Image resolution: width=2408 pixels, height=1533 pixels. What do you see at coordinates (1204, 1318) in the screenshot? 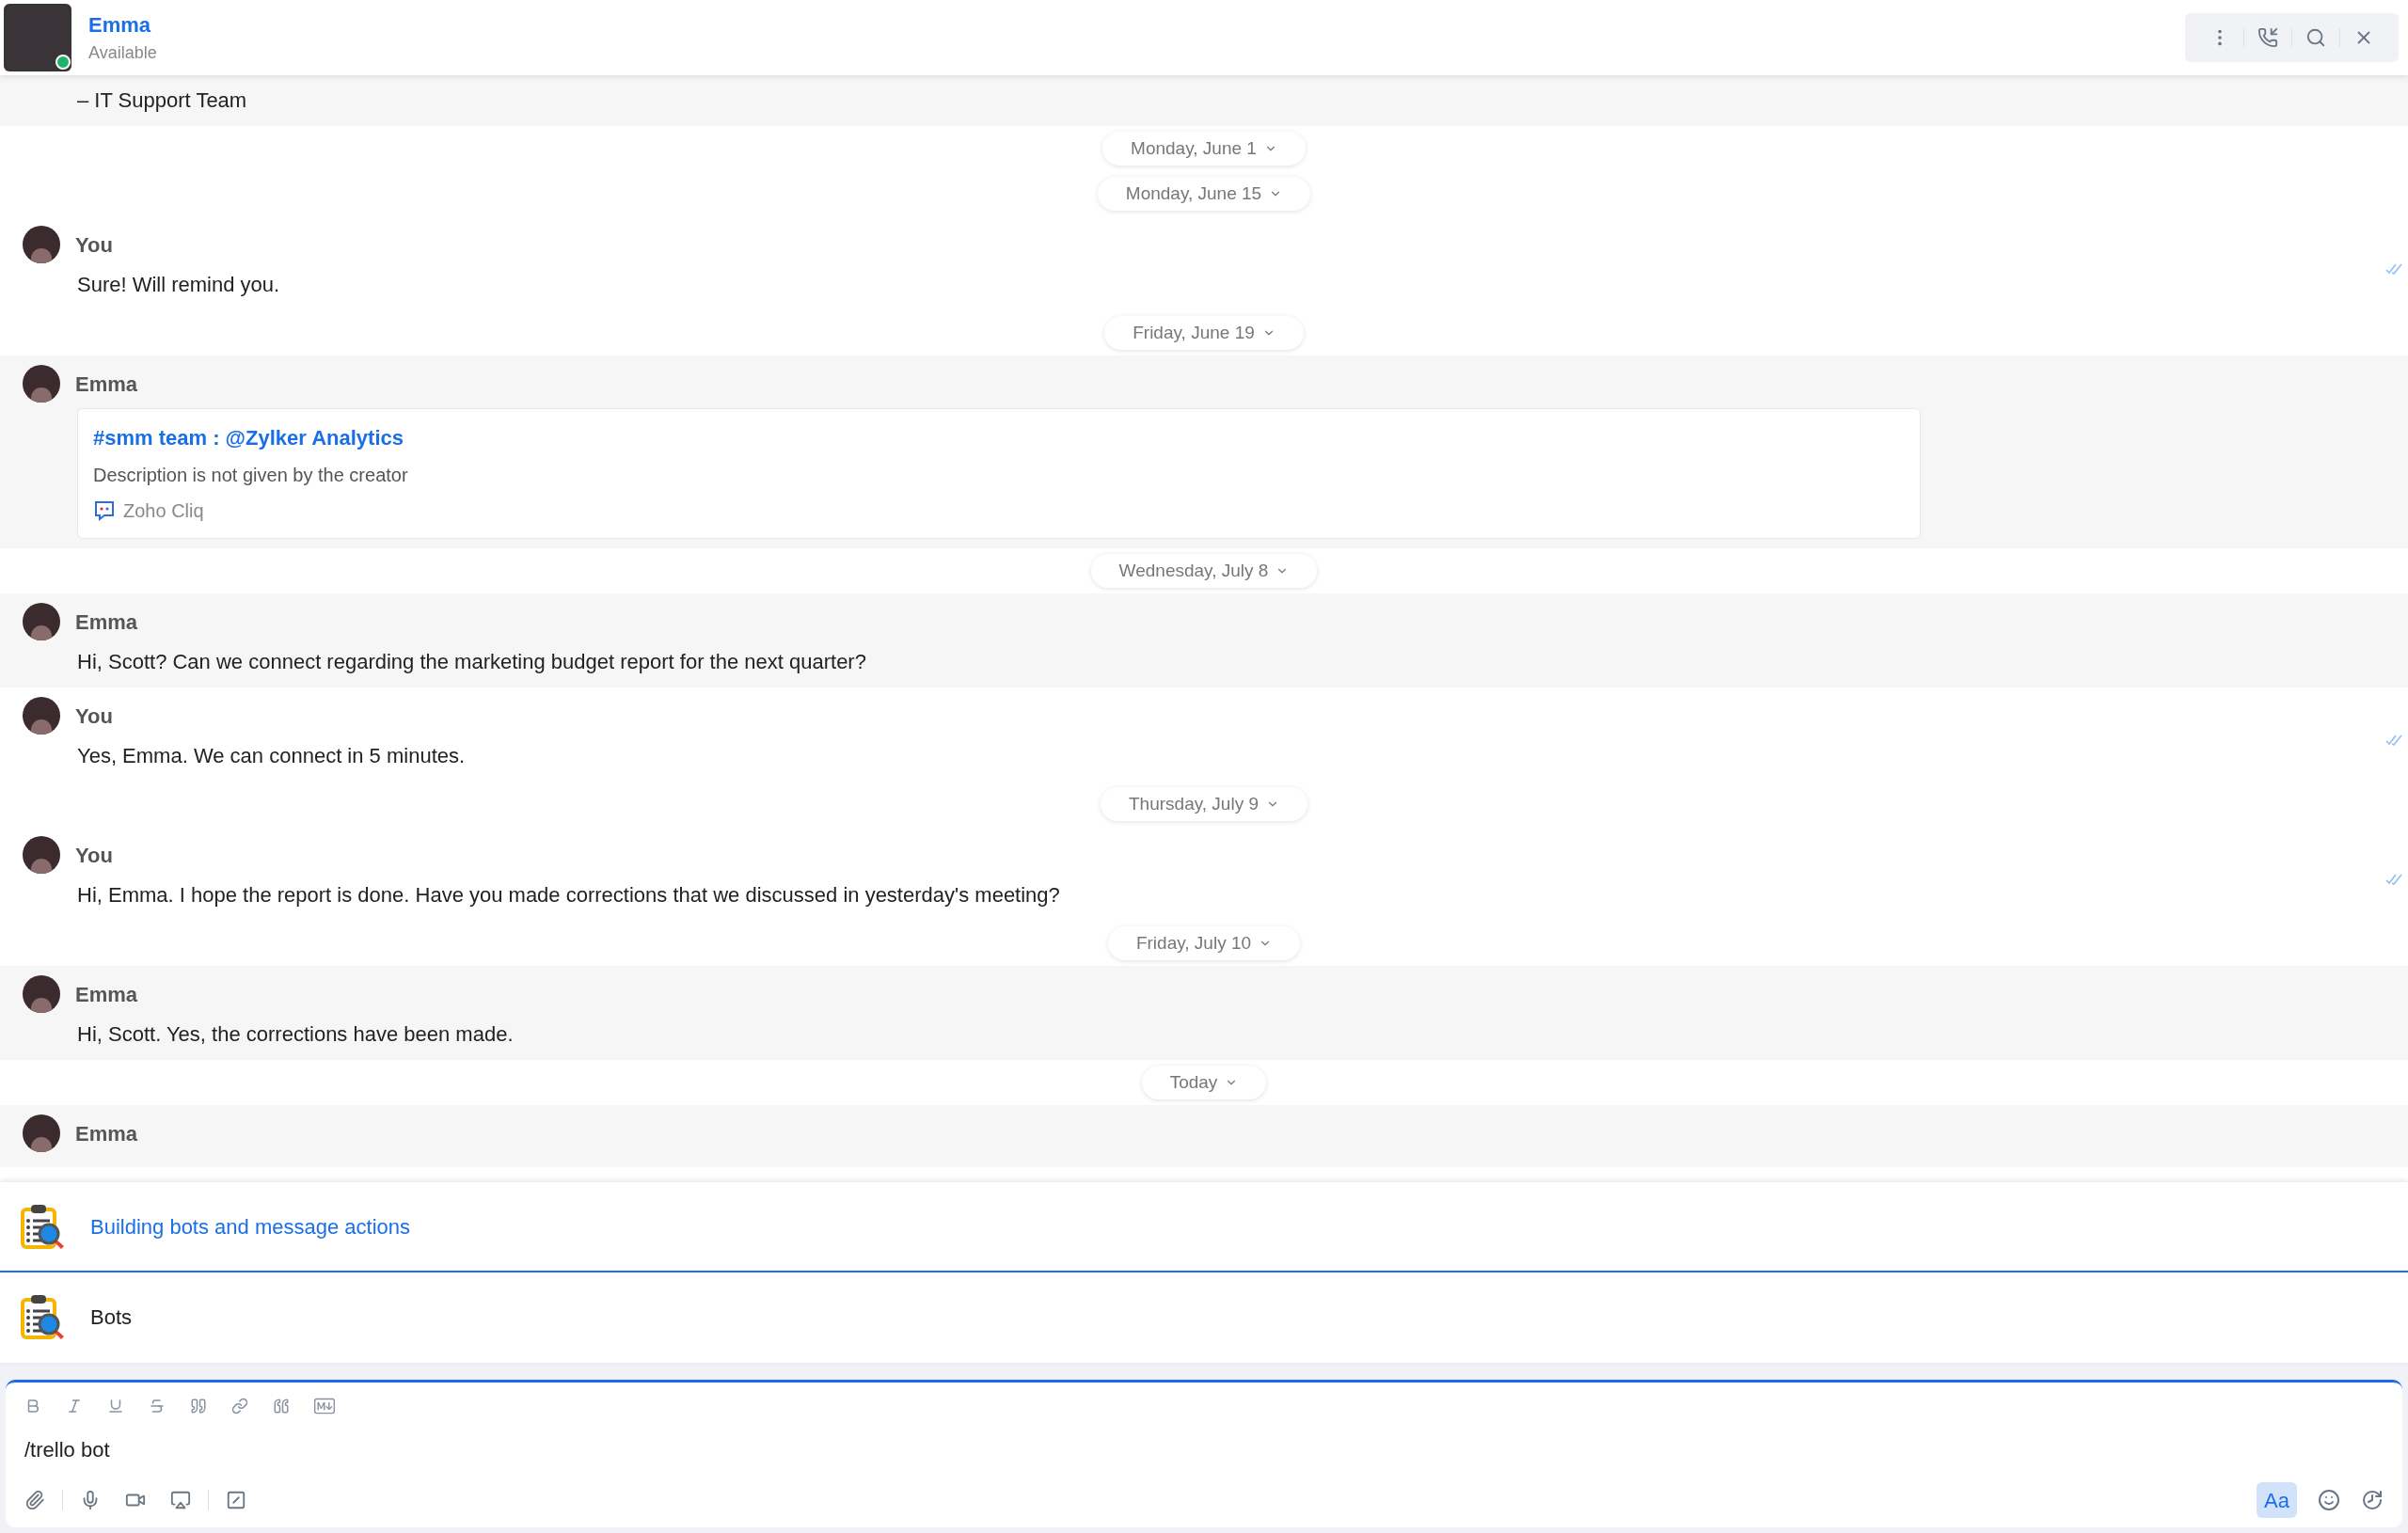
I see `suggestion-item: Bots` at bounding box center [1204, 1318].